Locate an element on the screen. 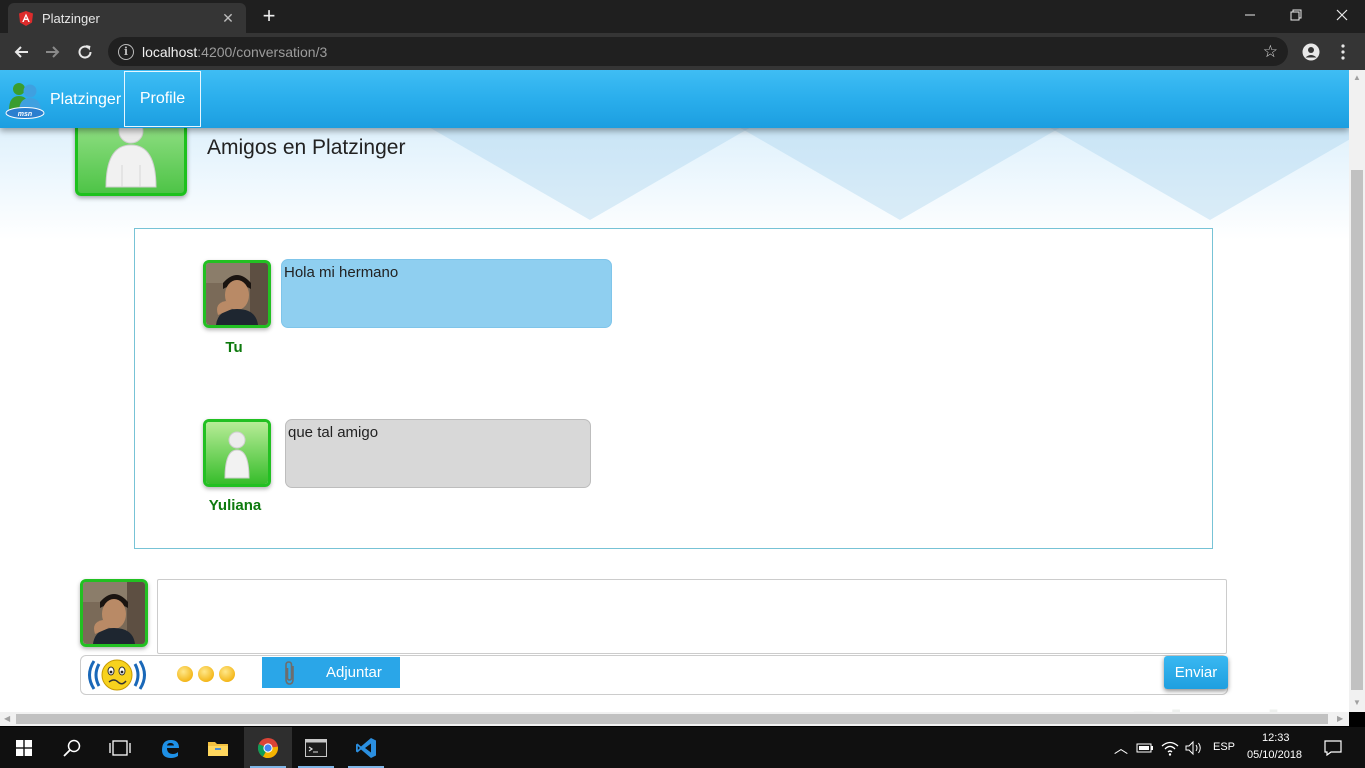 This screenshot has height=768, width=1365. brand-name: Platzinger is located at coordinates (86, 99).